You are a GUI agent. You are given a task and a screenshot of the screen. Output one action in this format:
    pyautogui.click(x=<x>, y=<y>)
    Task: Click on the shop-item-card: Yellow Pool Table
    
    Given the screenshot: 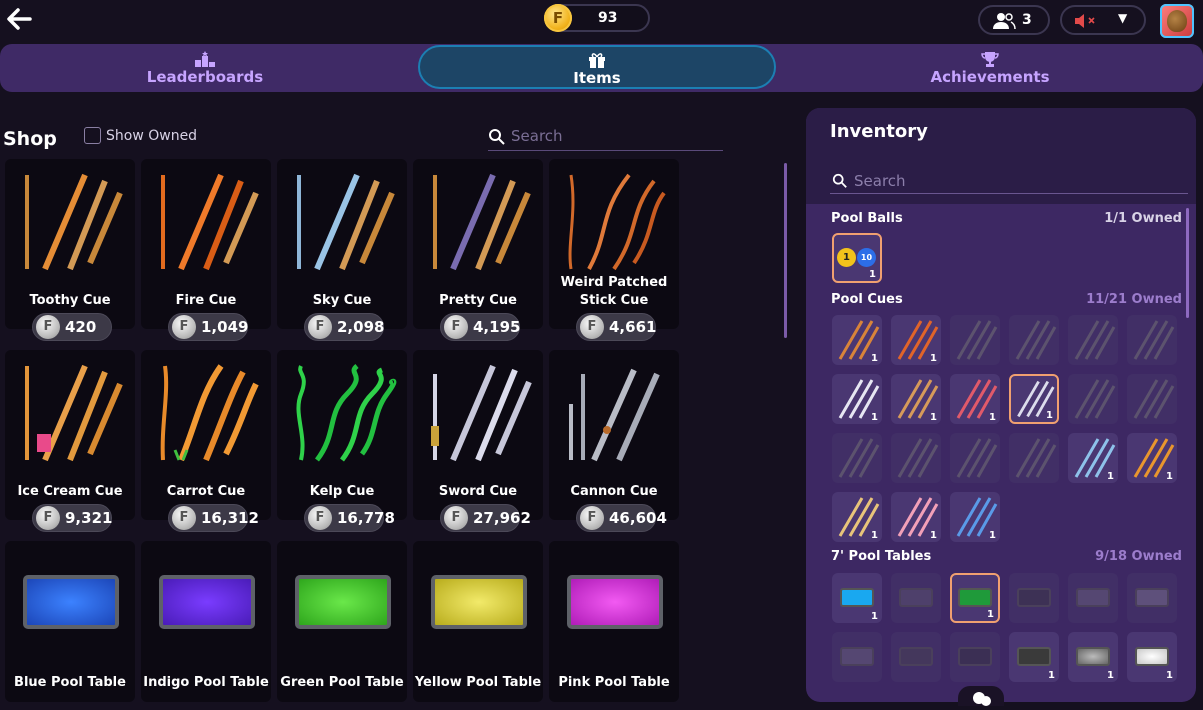 What is the action you would take?
    pyautogui.click(x=478, y=621)
    